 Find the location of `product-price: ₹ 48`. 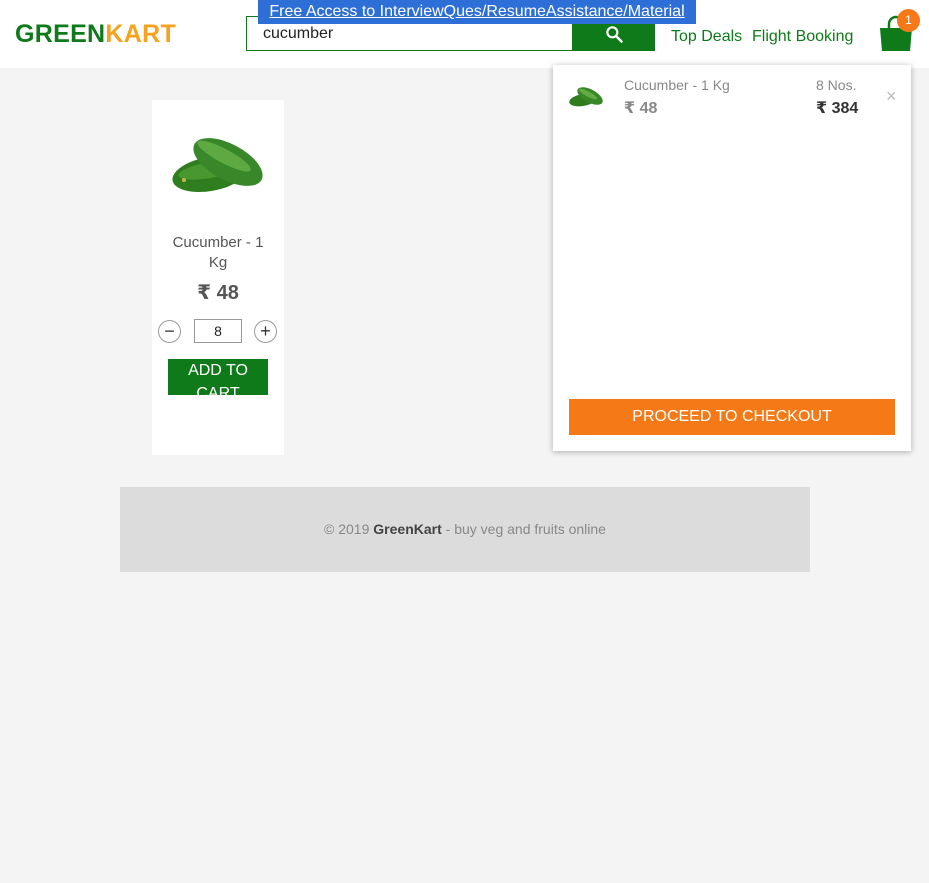

product-price: ₹ 48 is located at coordinates (218, 293).